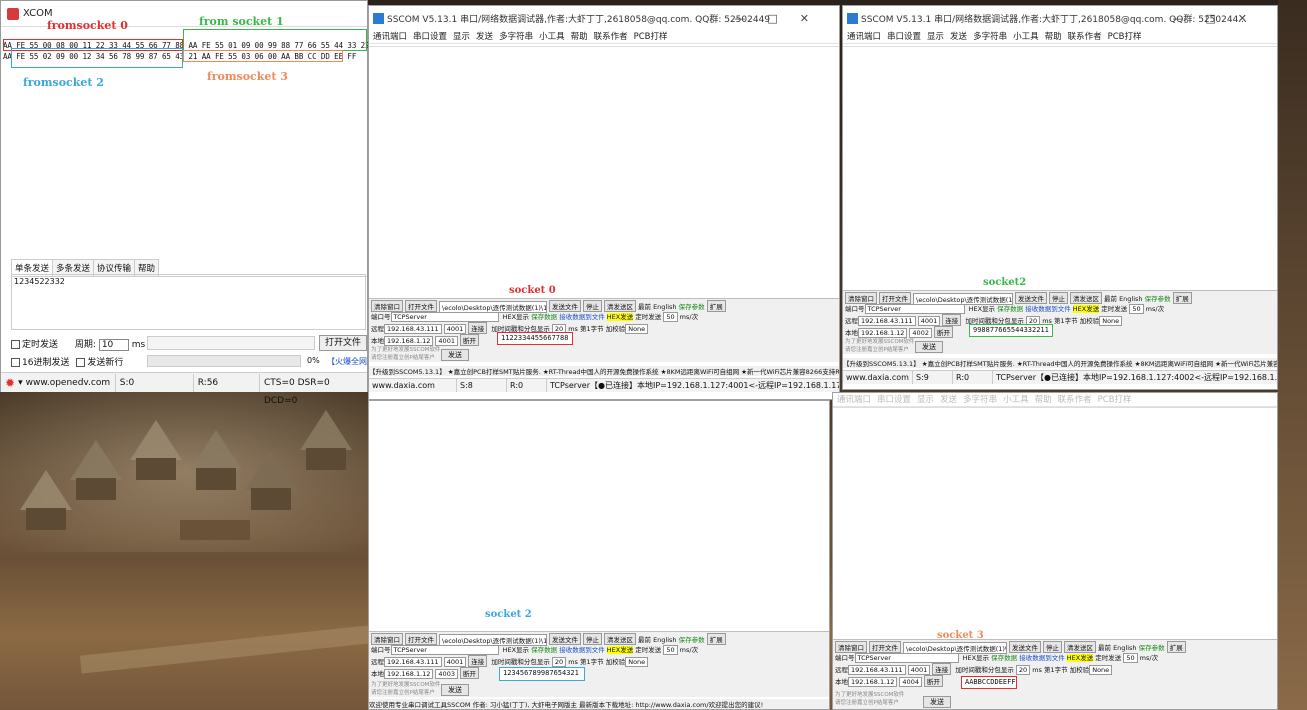 The width and height of the screenshot is (1307, 710). I want to click on timed-send-checkbox, so click(15, 344).